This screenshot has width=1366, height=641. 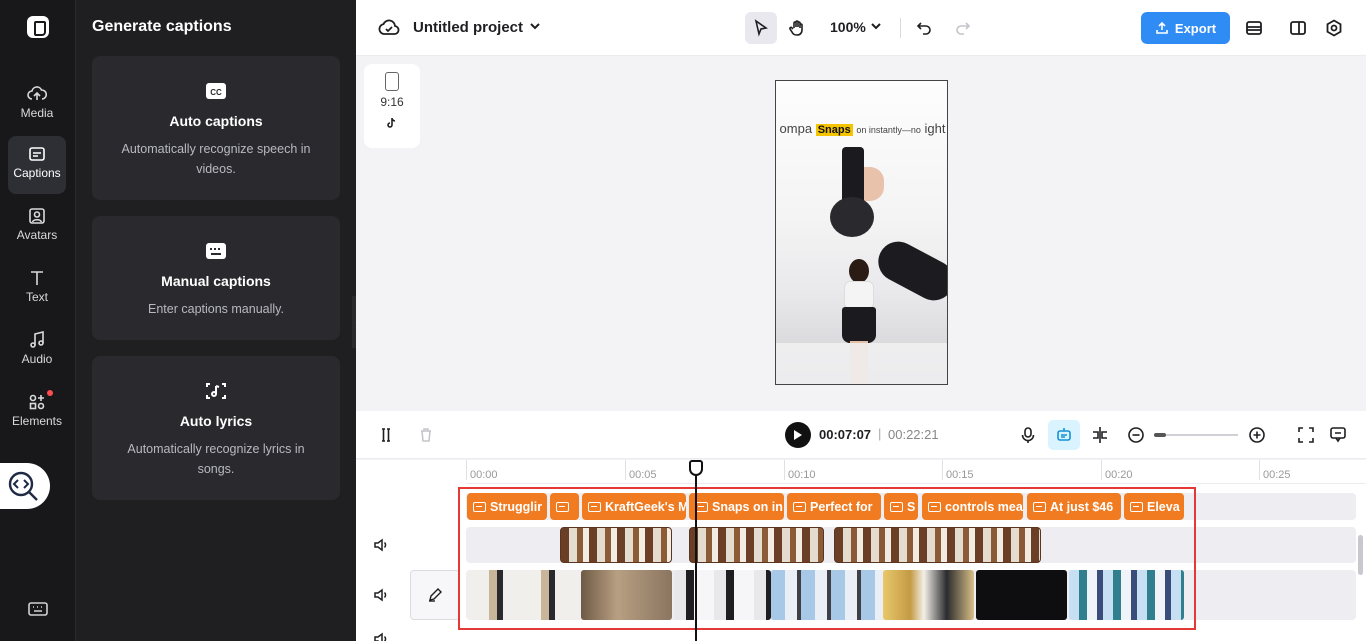 What do you see at coordinates (37, 154) in the screenshot?
I see `captions-icon` at bounding box center [37, 154].